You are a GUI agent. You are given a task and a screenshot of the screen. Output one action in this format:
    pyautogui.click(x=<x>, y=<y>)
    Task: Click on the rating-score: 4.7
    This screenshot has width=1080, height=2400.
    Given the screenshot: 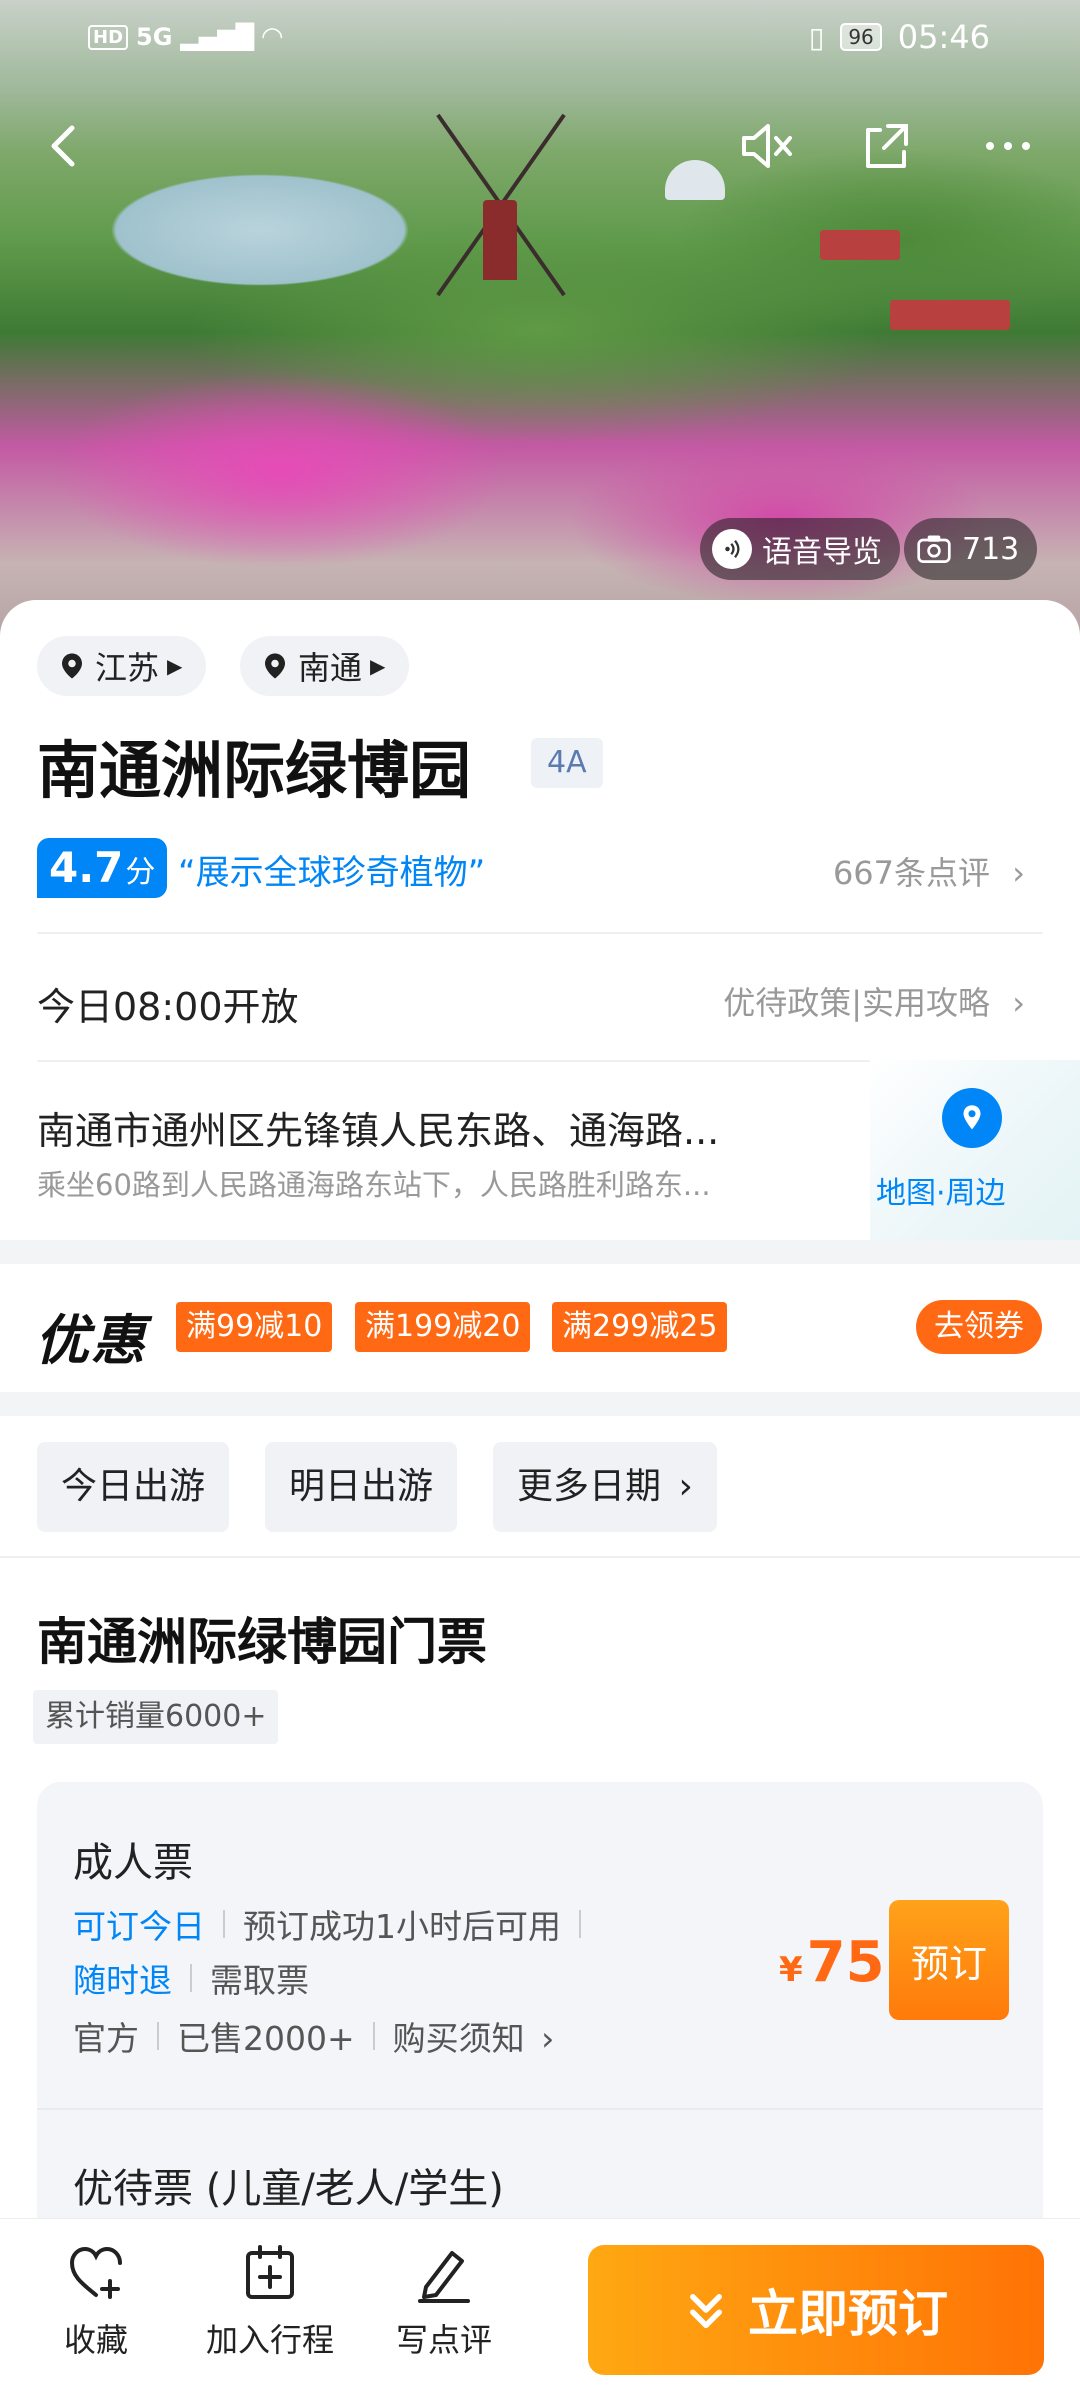 What is the action you would take?
    pyautogui.click(x=86, y=867)
    